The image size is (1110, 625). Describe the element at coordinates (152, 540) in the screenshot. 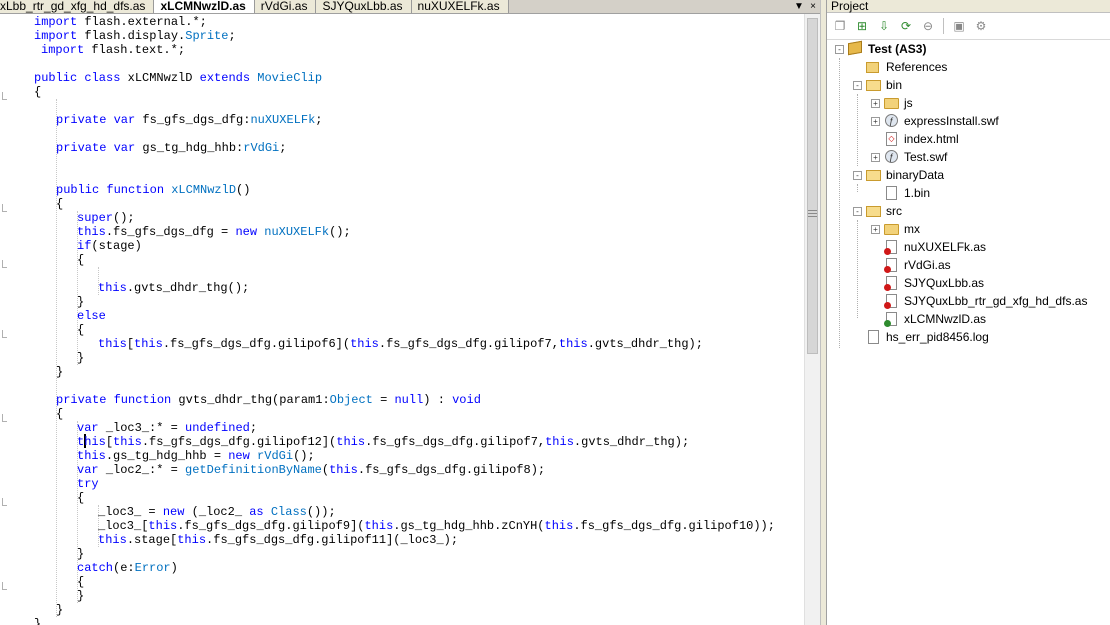

I see `code-token: .stage[` at that location.